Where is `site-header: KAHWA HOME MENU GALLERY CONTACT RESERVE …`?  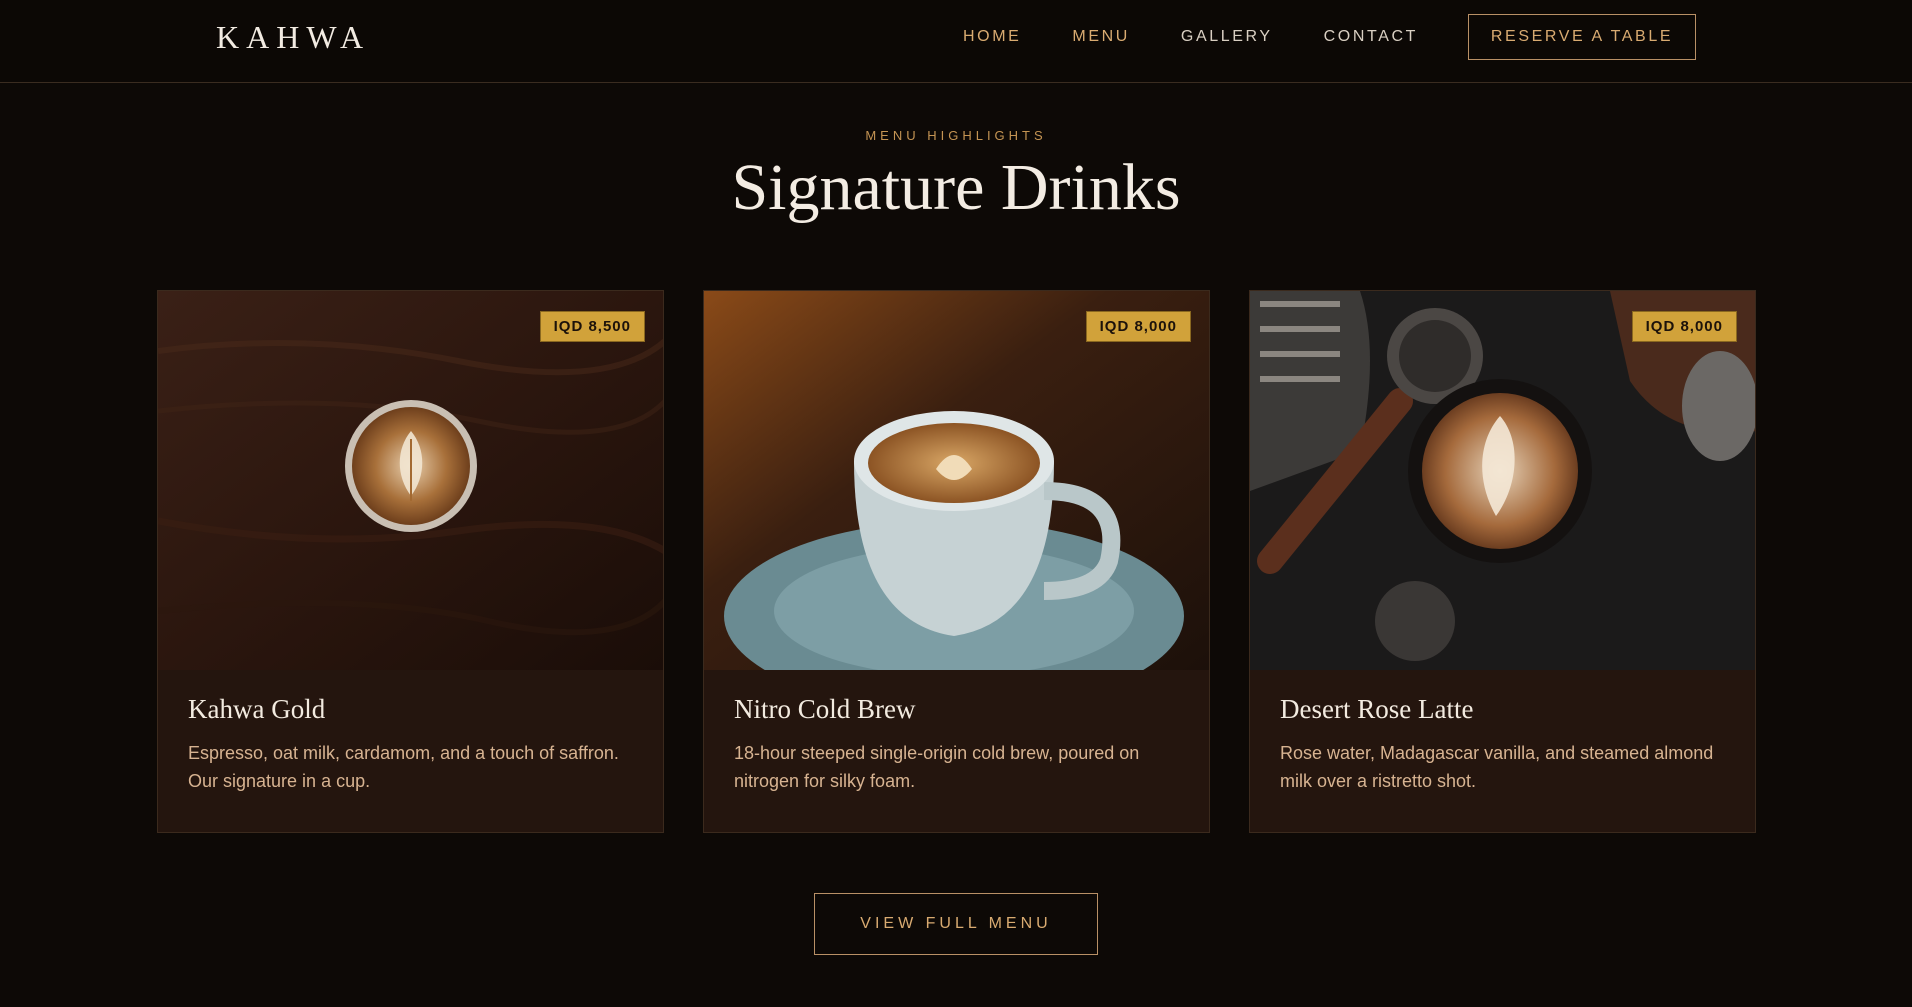
site-header: KAHWA HOME MENU GALLERY CONTACT RESERVE … is located at coordinates (956, 41).